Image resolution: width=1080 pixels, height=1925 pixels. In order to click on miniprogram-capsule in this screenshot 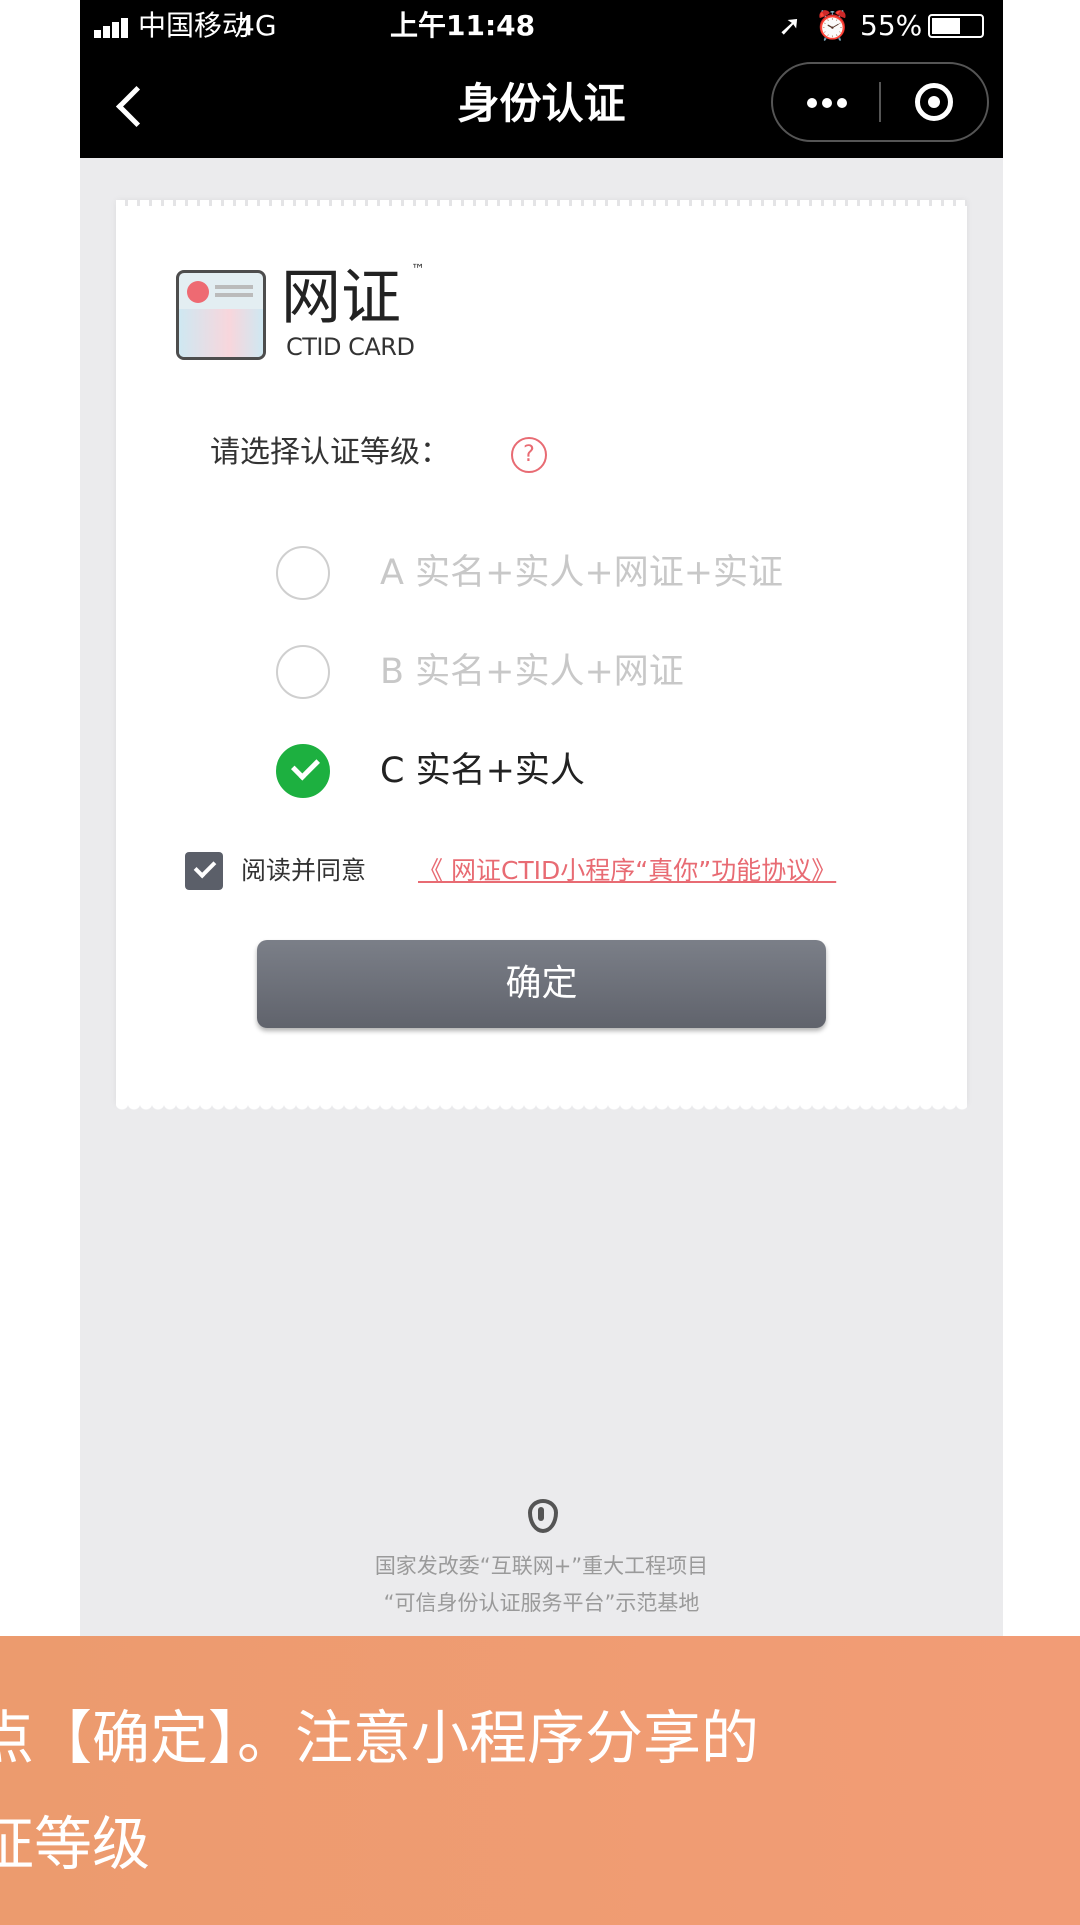, I will do `click(880, 102)`.